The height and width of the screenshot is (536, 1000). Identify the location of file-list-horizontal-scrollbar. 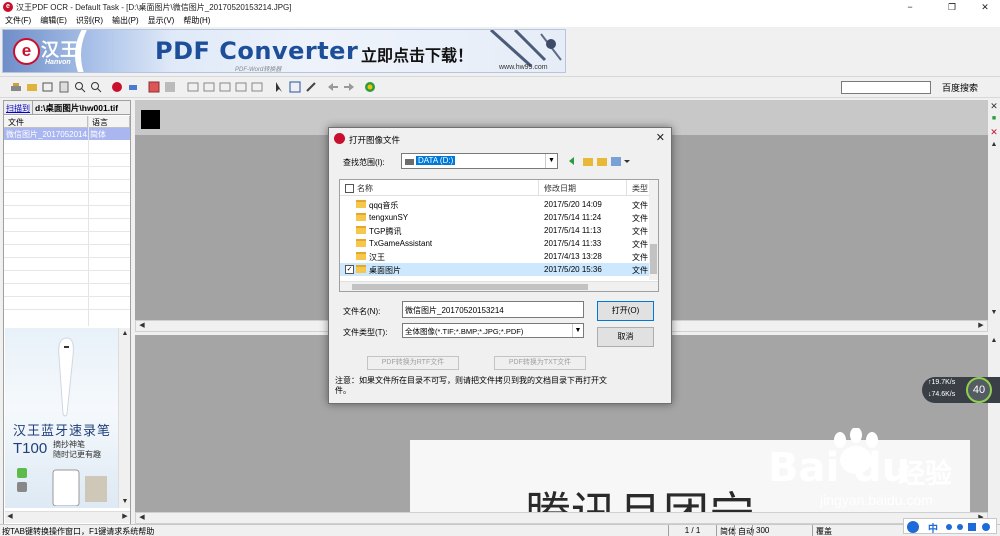
(499, 286).